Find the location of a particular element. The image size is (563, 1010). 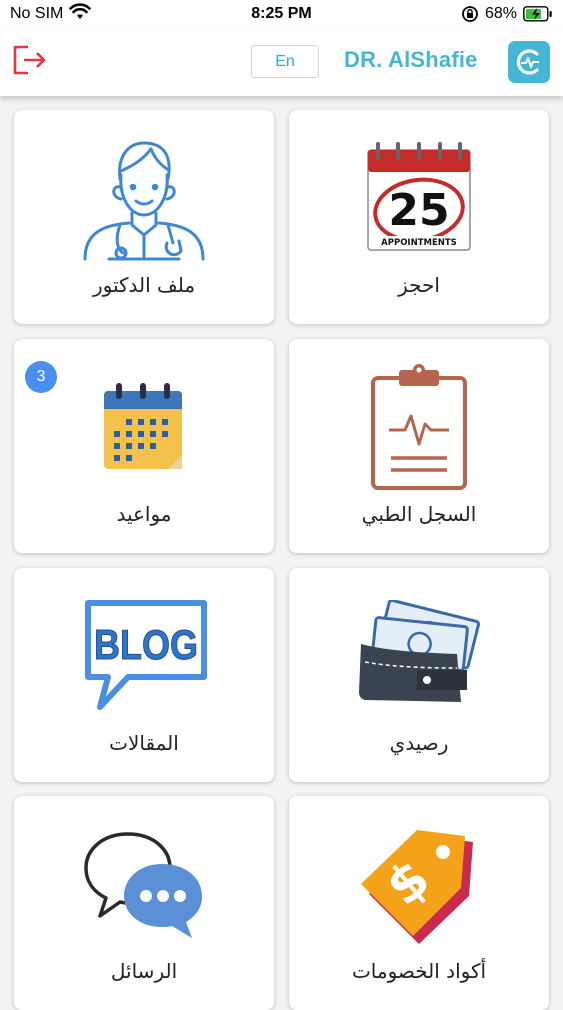

language-button: En is located at coordinates (285, 61).